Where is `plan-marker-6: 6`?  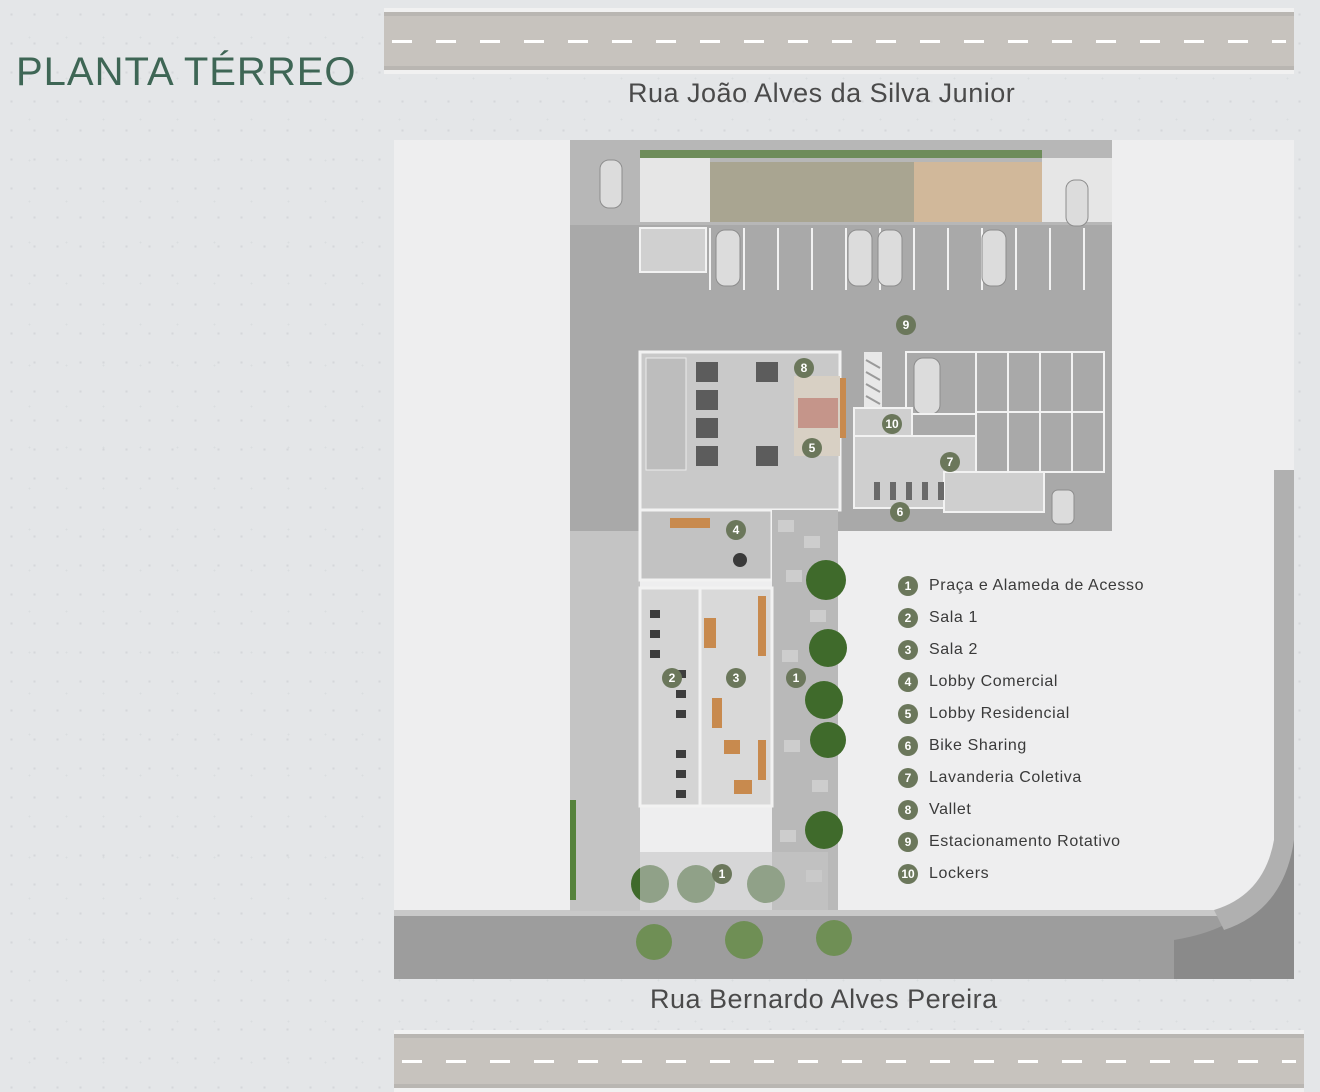 plan-marker-6: 6 is located at coordinates (900, 512).